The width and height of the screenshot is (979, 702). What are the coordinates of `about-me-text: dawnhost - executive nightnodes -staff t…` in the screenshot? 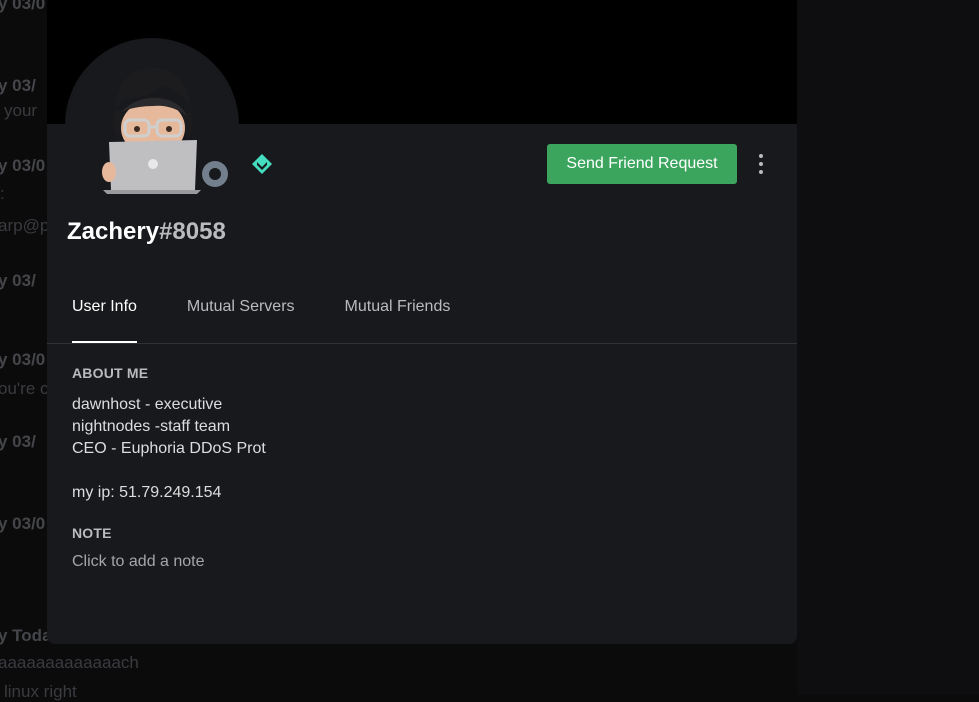 It's located at (169, 449).